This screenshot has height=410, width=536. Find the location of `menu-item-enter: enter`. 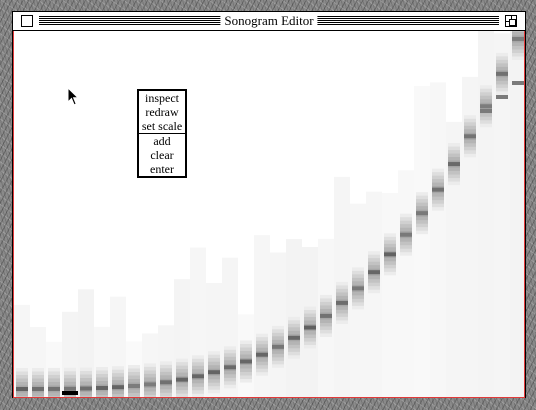

menu-item-enter: enter is located at coordinates (162, 169).